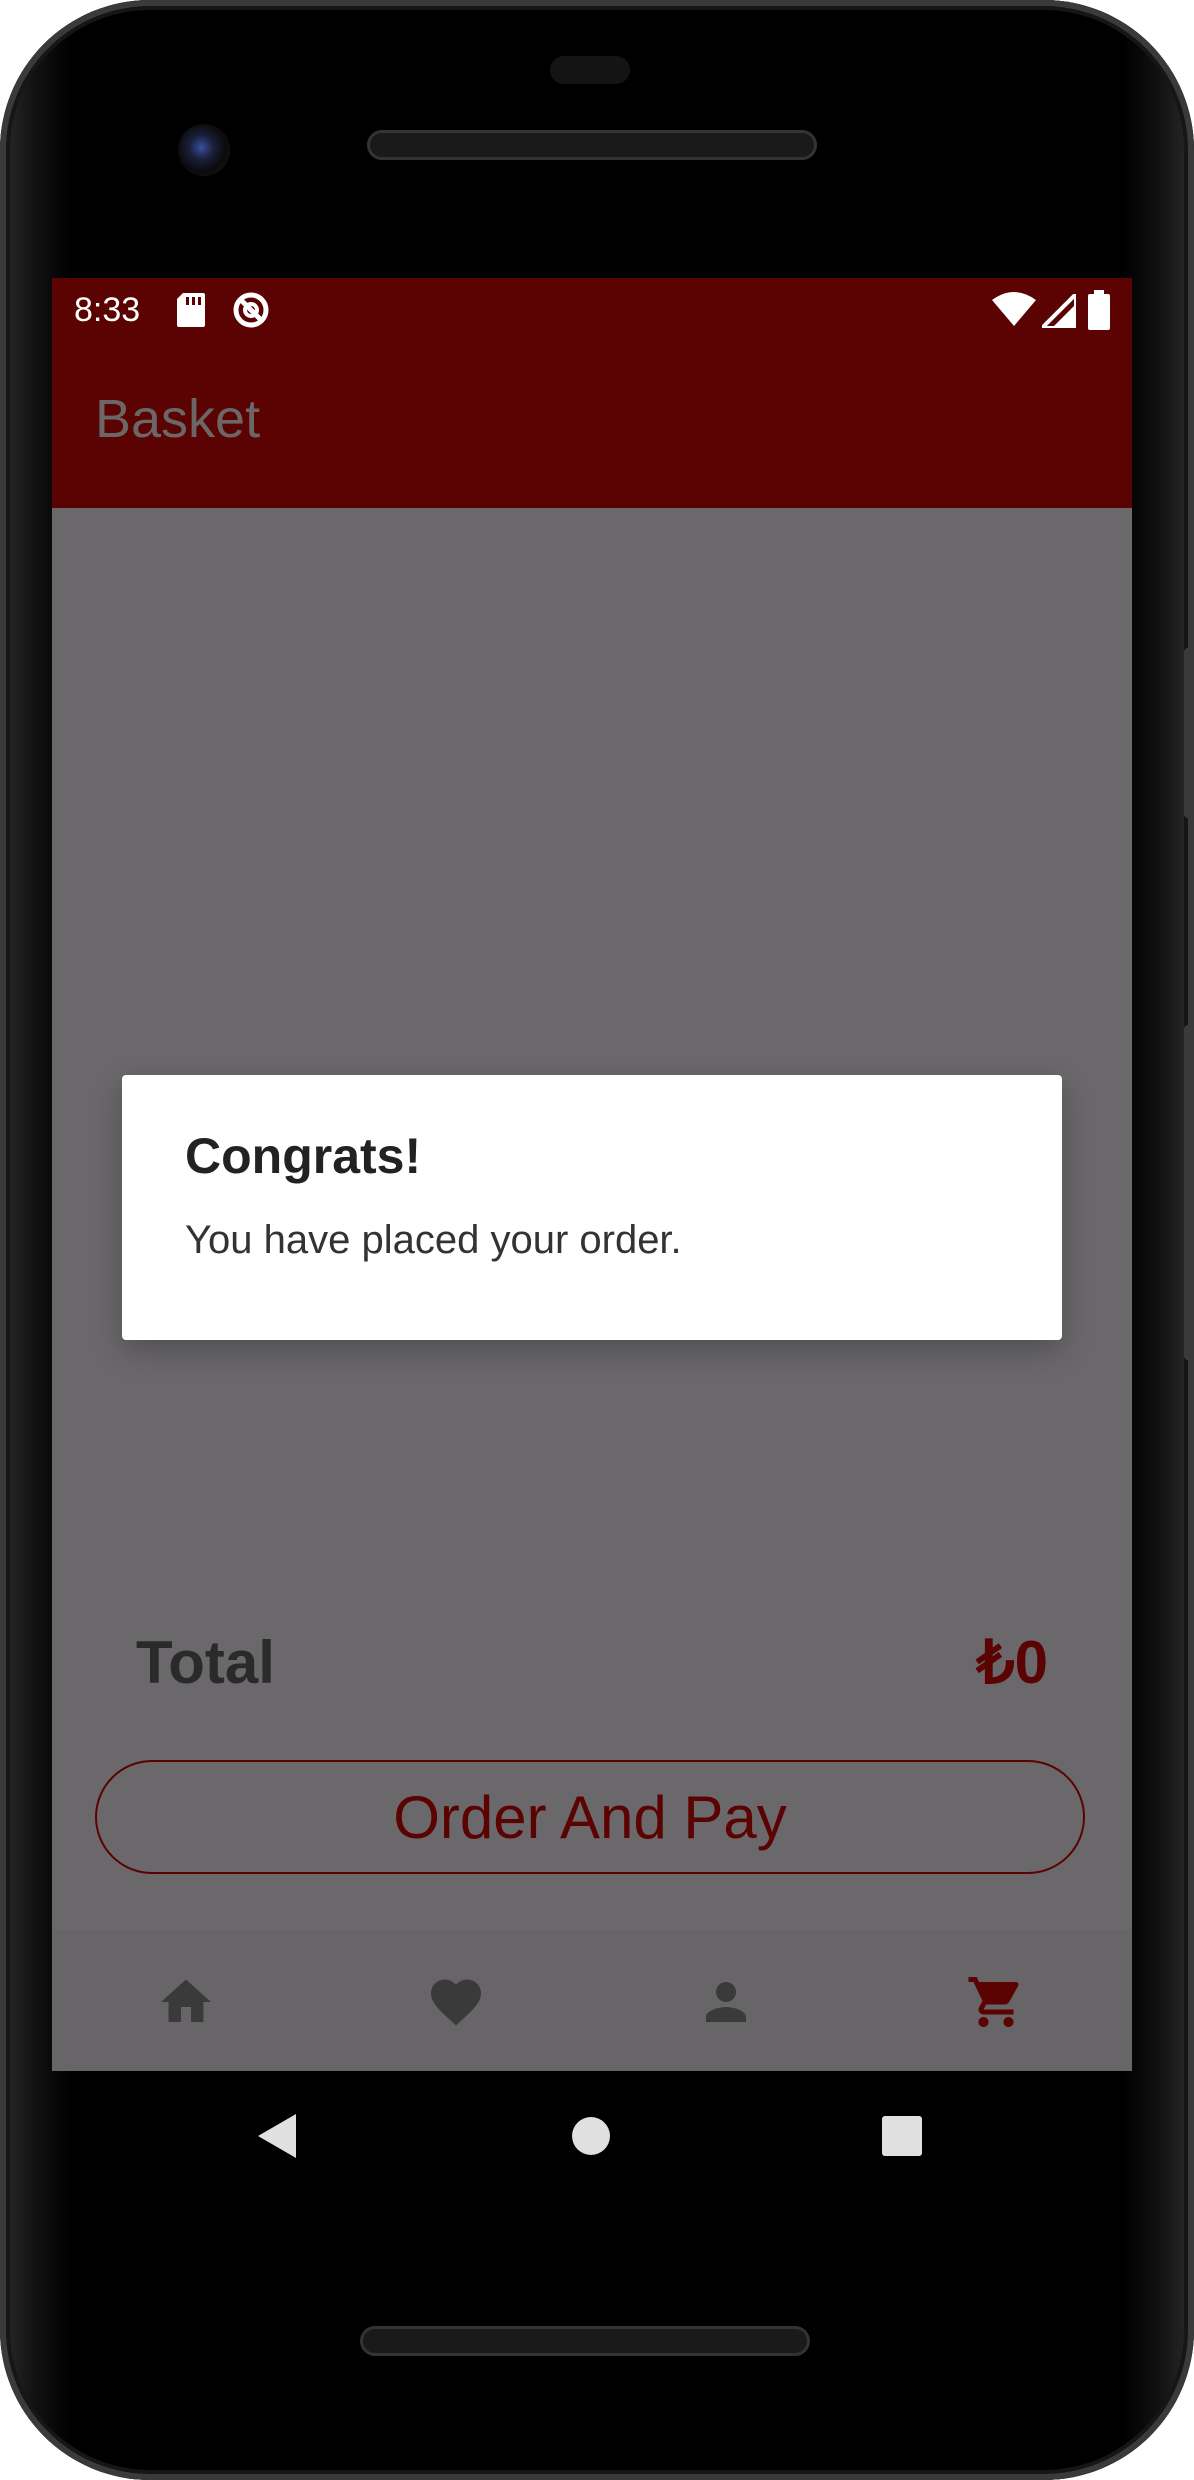 The width and height of the screenshot is (1194, 2480). I want to click on proximity-sensor, so click(590, 70).